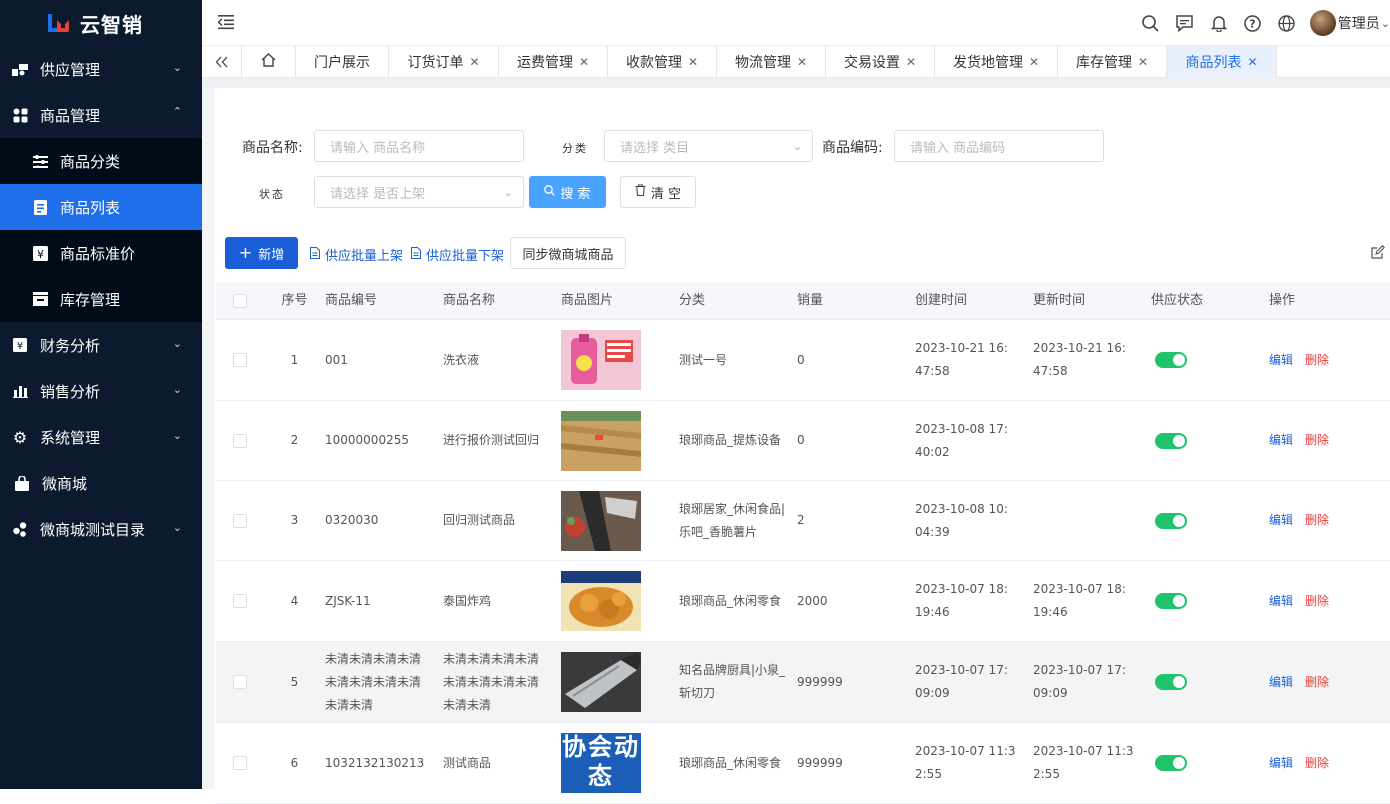  I want to click on sidebar-item-finance: ¥ 财务分析 ⌄, so click(101, 345).